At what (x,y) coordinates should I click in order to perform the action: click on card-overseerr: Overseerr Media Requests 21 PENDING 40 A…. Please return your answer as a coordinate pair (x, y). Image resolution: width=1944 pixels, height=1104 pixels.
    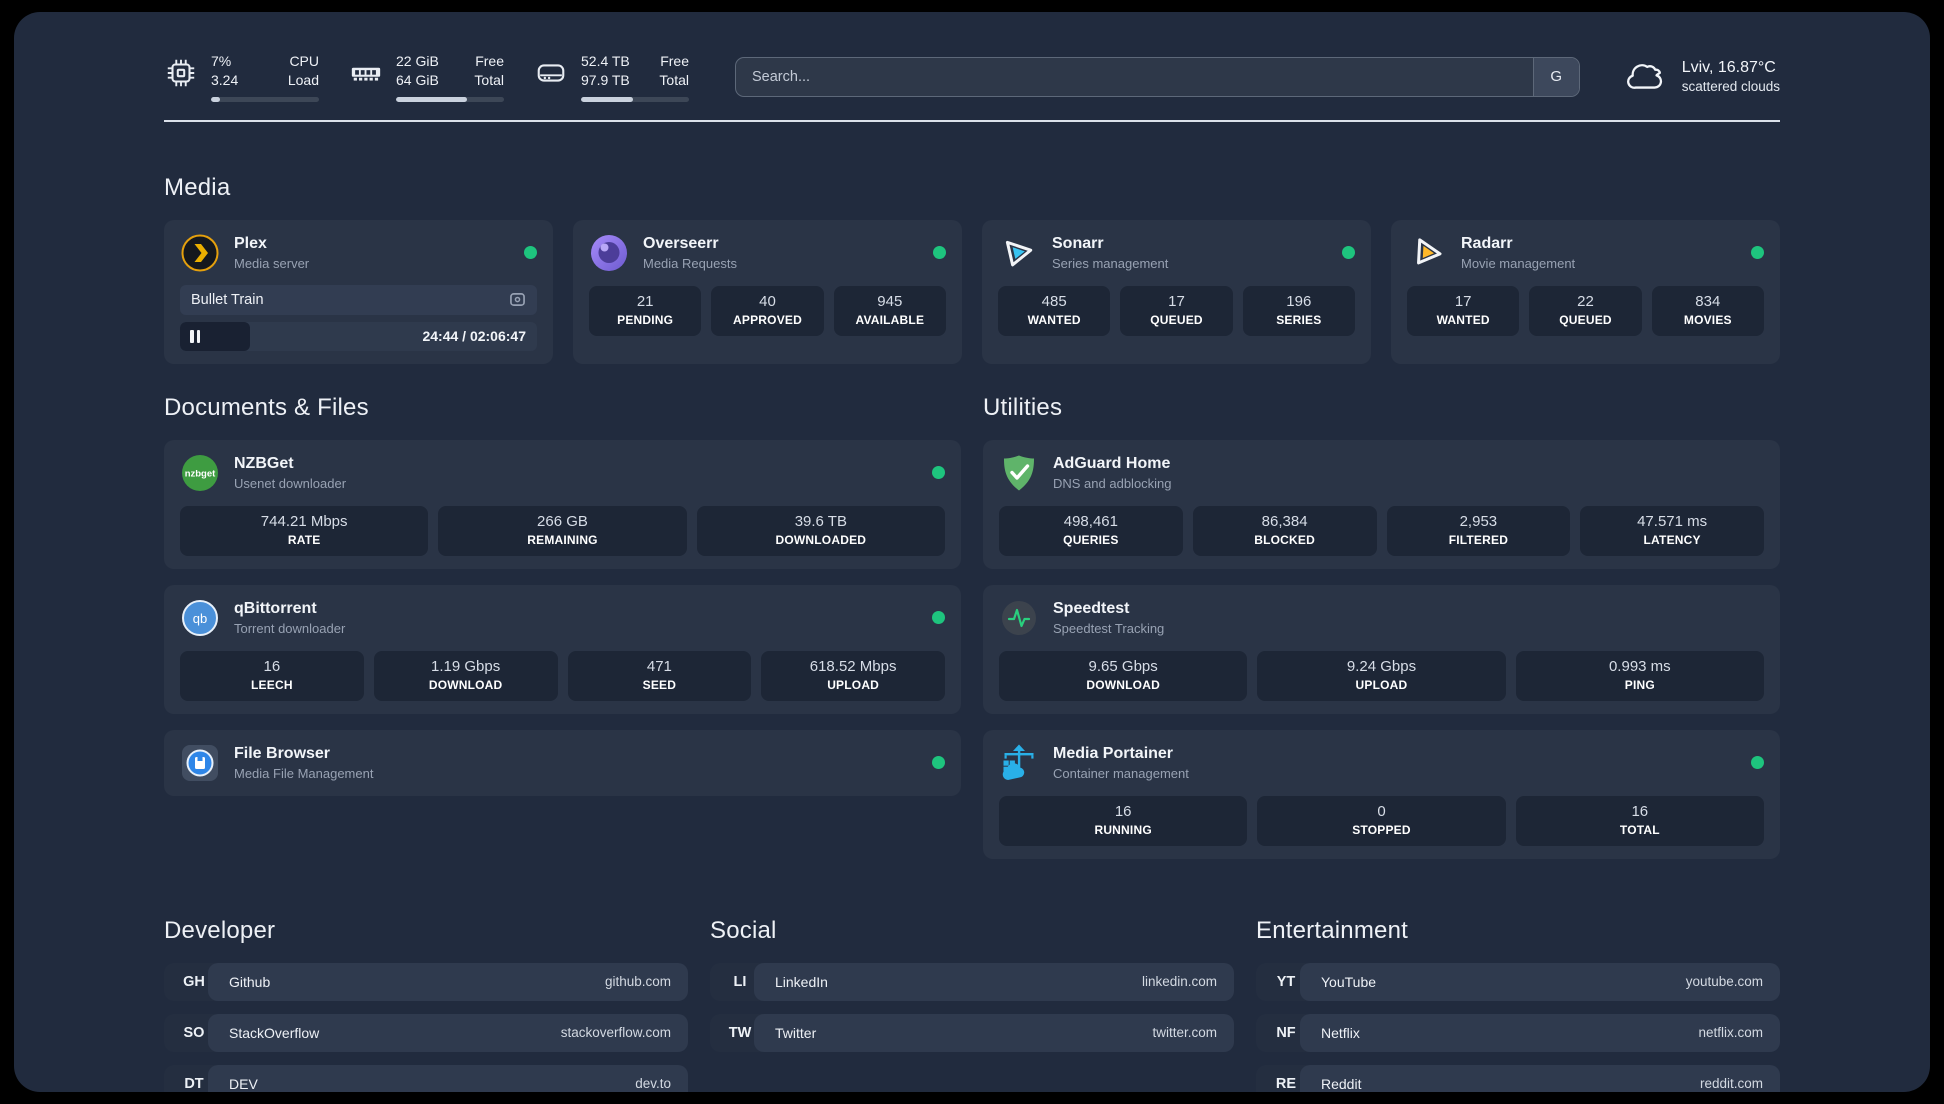
    Looking at the image, I should click on (767, 291).